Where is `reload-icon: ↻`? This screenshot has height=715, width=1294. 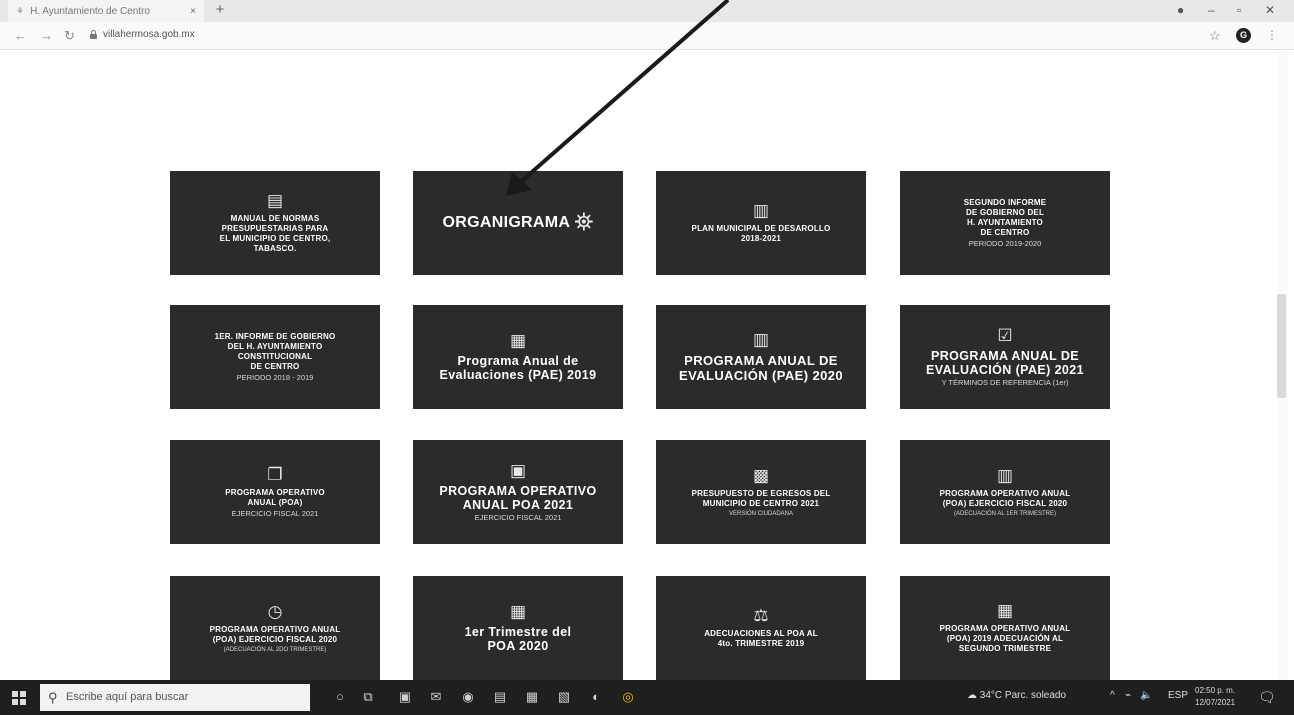 reload-icon: ↻ is located at coordinates (69, 36).